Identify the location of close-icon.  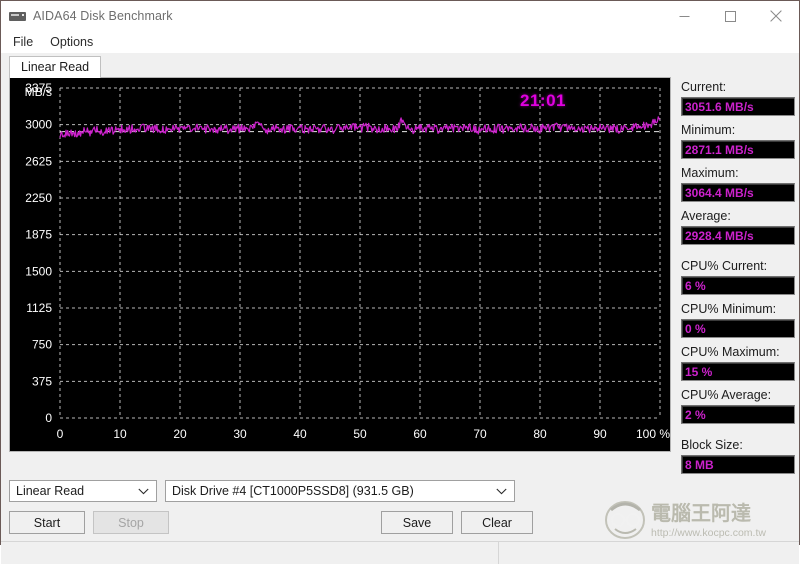
(776, 16).